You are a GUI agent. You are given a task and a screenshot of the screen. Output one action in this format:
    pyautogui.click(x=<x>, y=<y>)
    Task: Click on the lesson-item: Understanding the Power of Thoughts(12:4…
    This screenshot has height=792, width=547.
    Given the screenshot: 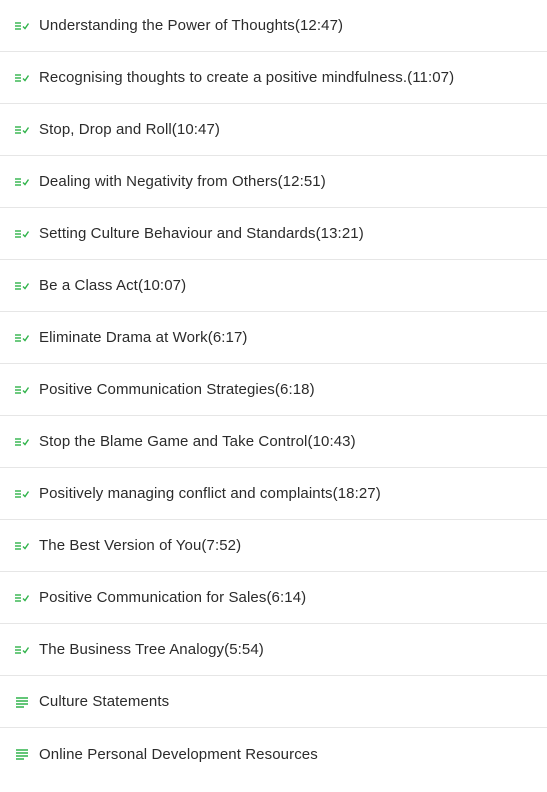 What is the action you would take?
    pyautogui.click(x=273, y=26)
    